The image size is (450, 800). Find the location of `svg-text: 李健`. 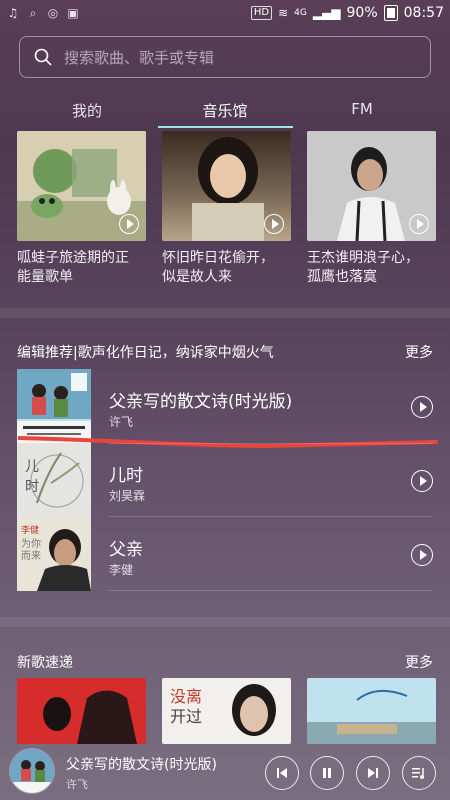

svg-text: 李健 is located at coordinates (30, 530).